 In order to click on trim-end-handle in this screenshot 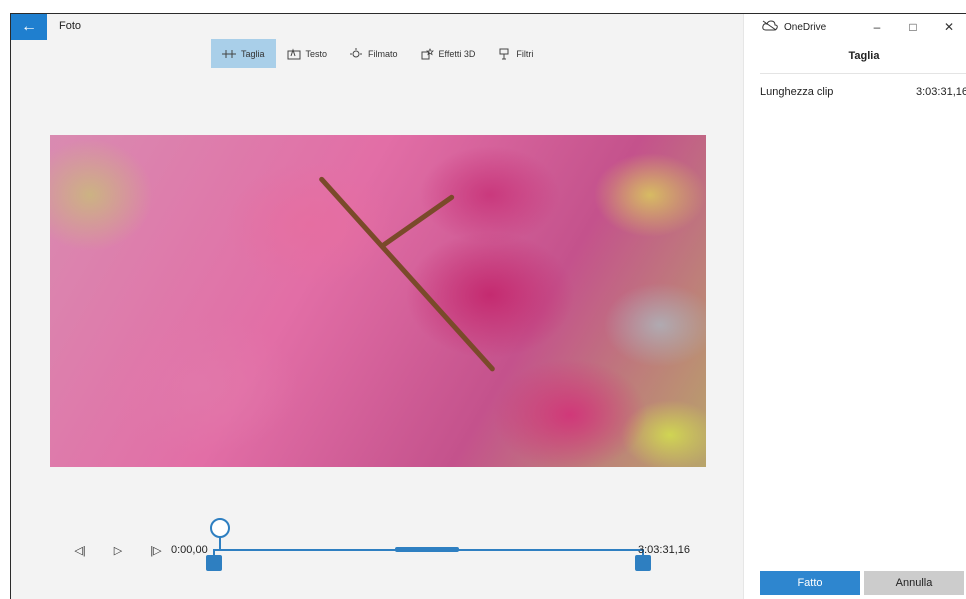, I will do `click(643, 560)`.